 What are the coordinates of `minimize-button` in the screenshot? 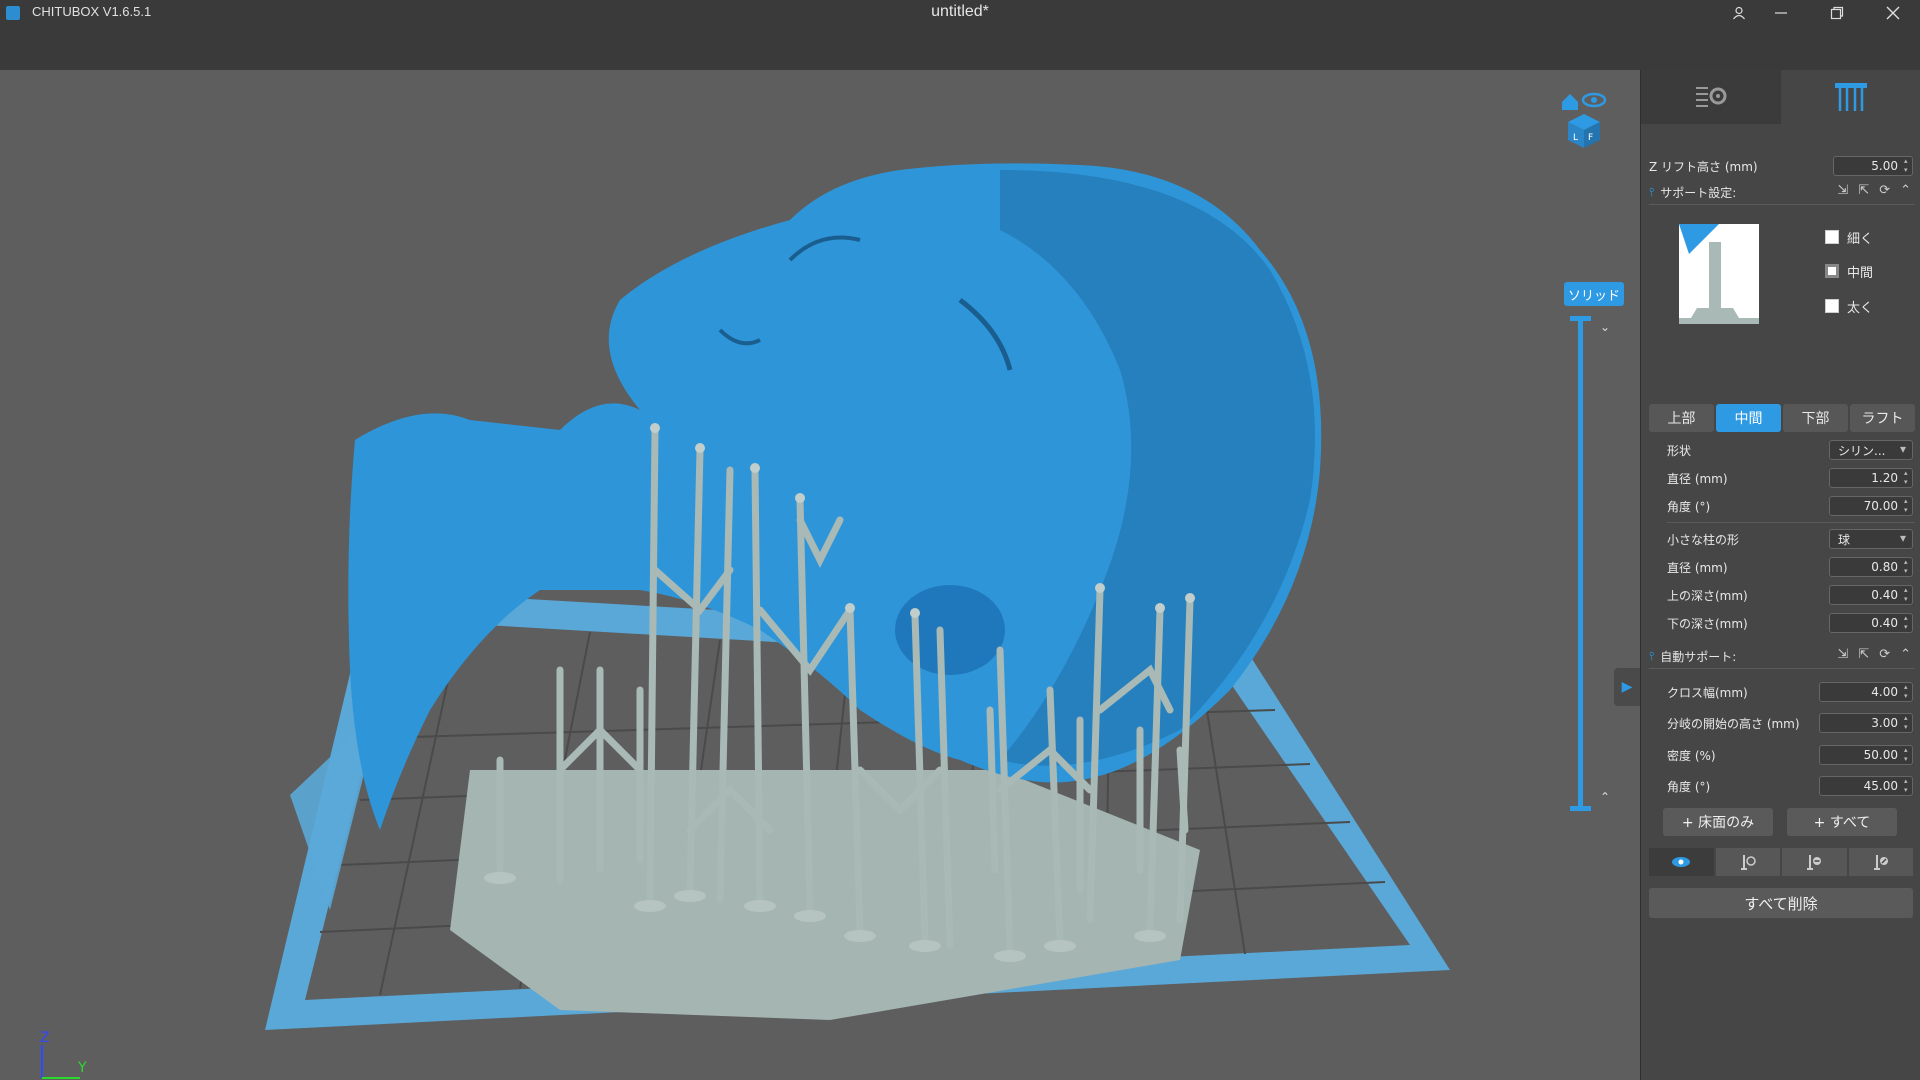 It's located at (1781, 13).